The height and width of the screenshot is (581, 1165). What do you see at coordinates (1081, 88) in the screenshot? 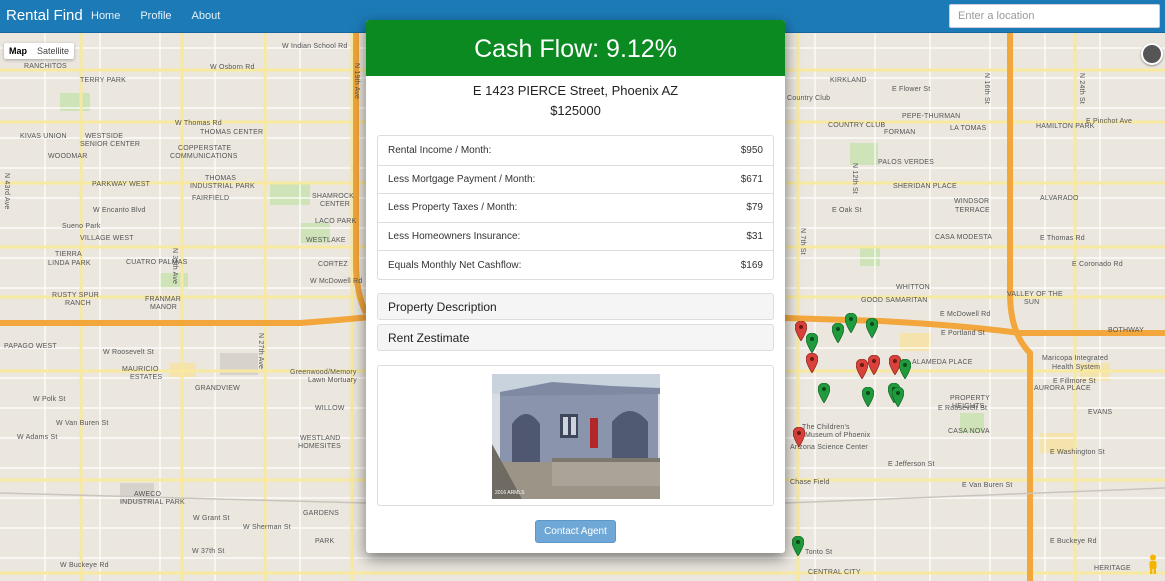
I see `map-label: N 24th St` at bounding box center [1081, 88].